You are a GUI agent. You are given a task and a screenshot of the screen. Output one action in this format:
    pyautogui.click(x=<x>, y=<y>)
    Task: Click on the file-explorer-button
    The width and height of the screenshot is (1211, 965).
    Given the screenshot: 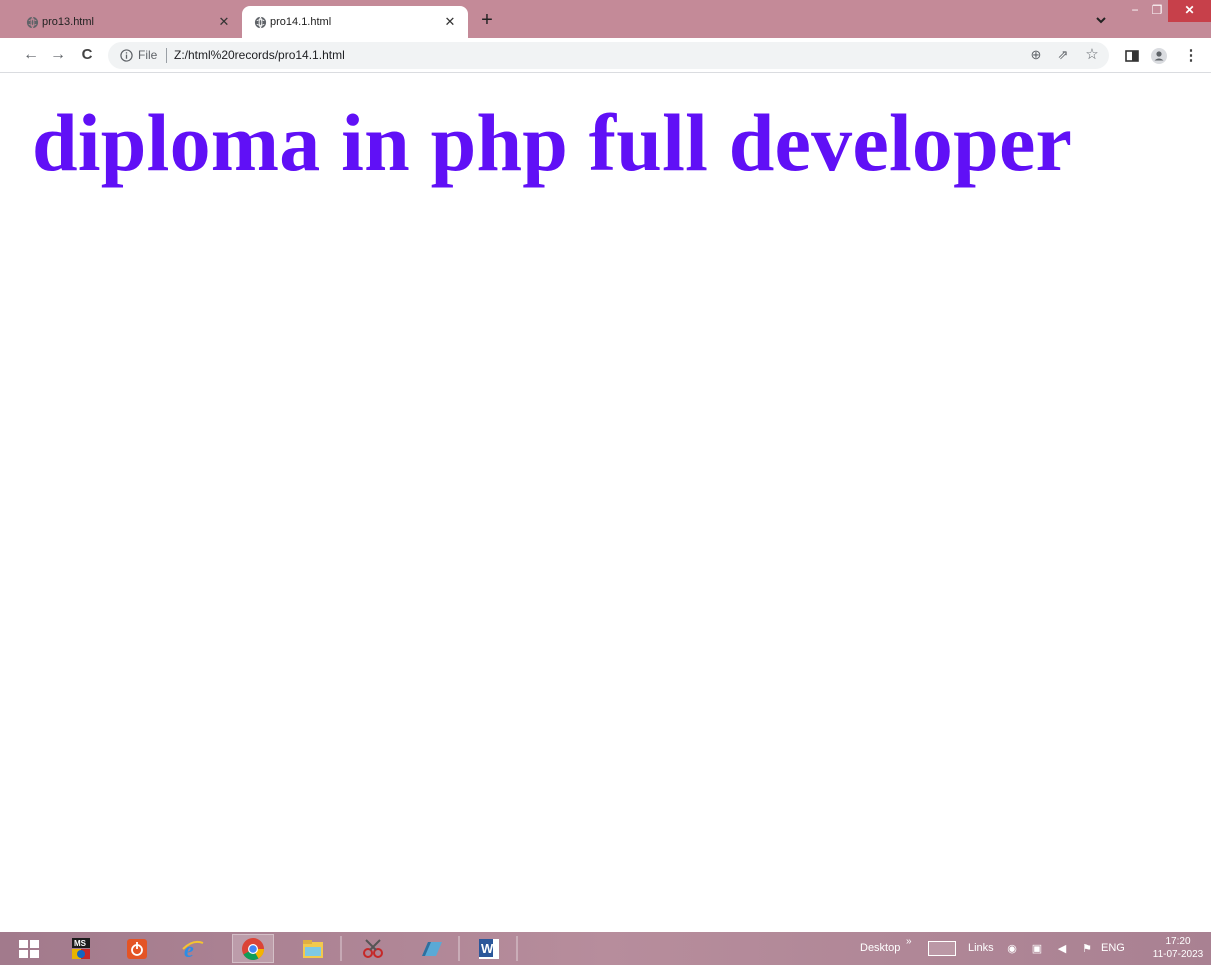 What is the action you would take?
    pyautogui.click(x=313, y=948)
    